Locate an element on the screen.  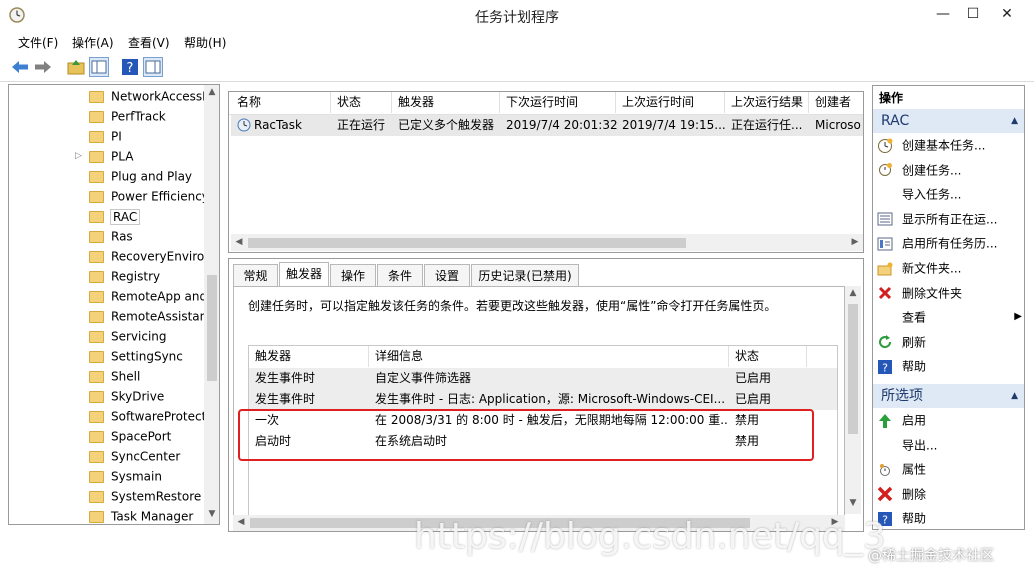
tree-item: Ras is located at coordinates (106, 236).